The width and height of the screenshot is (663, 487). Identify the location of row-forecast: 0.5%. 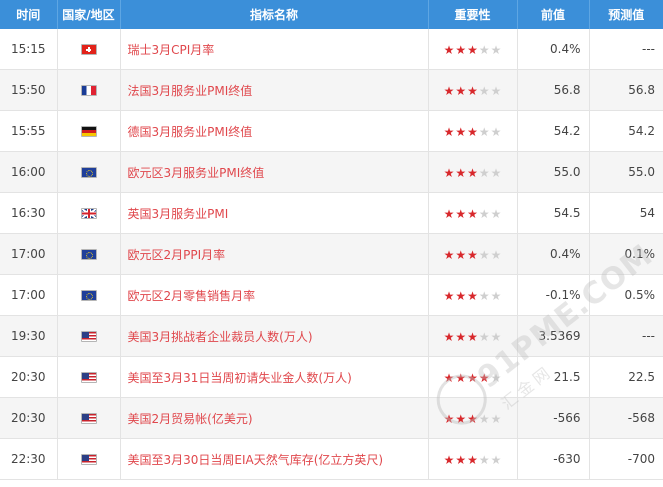
(626, 295).